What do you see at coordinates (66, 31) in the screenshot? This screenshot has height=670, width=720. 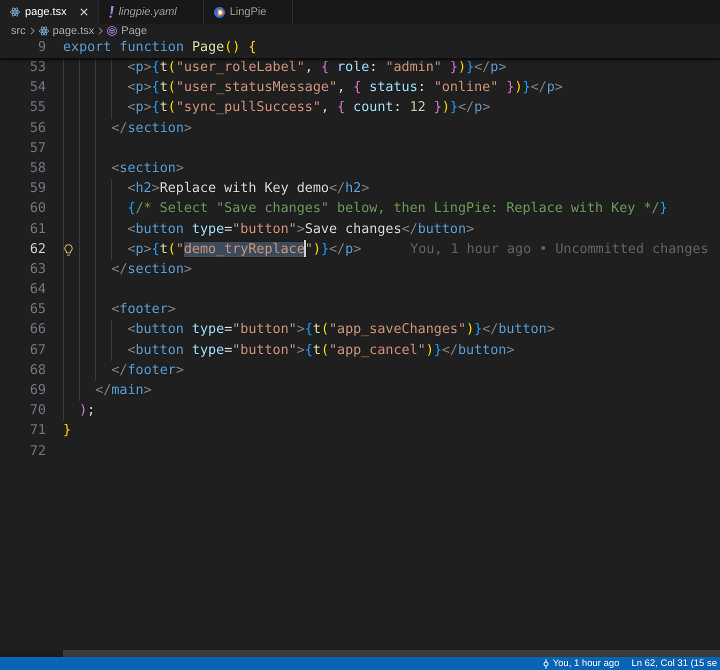 I see `breadcrumb-item: page.tsx` at bounding box center [66, 31].